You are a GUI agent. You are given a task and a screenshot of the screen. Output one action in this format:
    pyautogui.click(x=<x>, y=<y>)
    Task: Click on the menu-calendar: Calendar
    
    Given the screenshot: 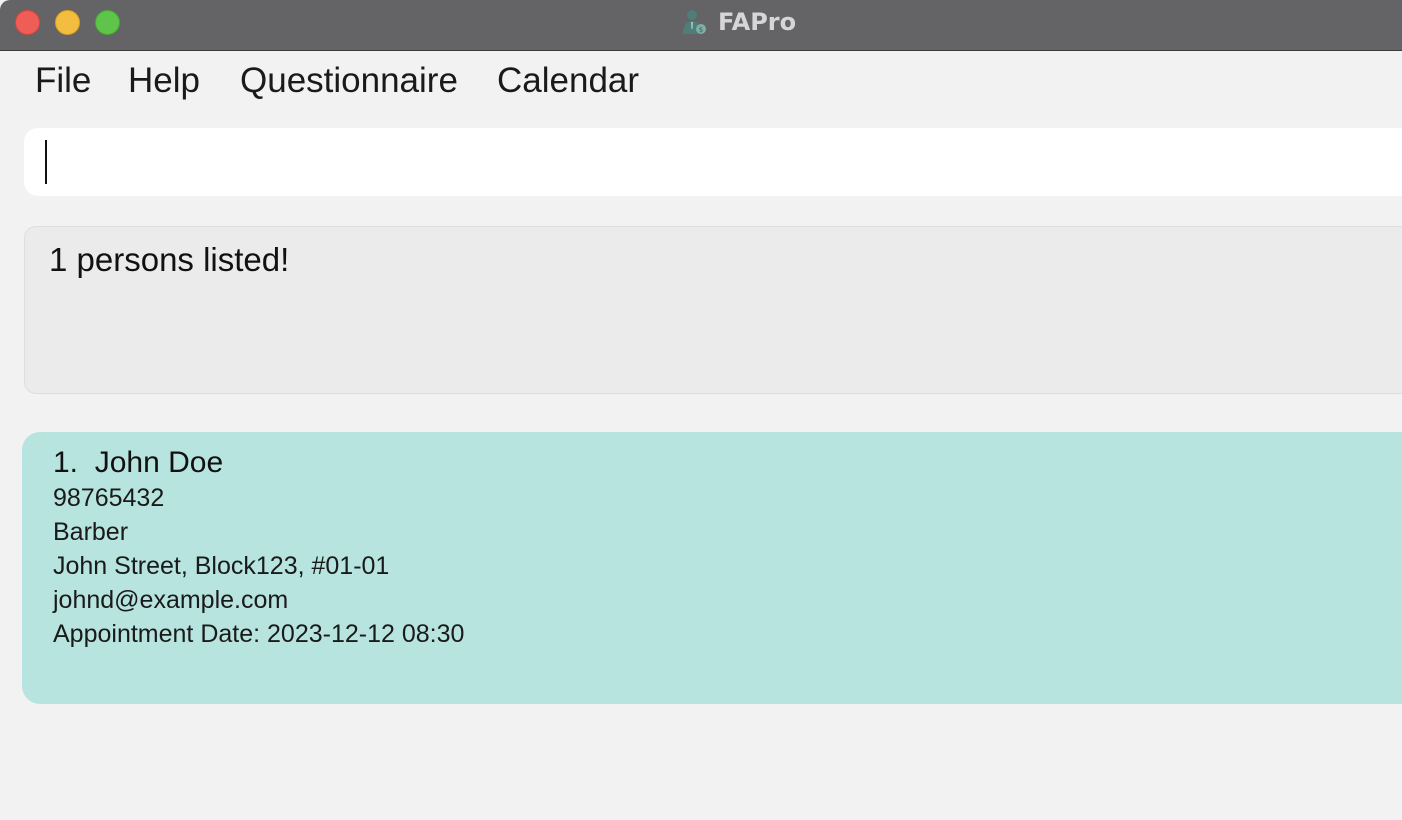 What is the action you would take?
    pyautogui.click(x=568, y=81)
    